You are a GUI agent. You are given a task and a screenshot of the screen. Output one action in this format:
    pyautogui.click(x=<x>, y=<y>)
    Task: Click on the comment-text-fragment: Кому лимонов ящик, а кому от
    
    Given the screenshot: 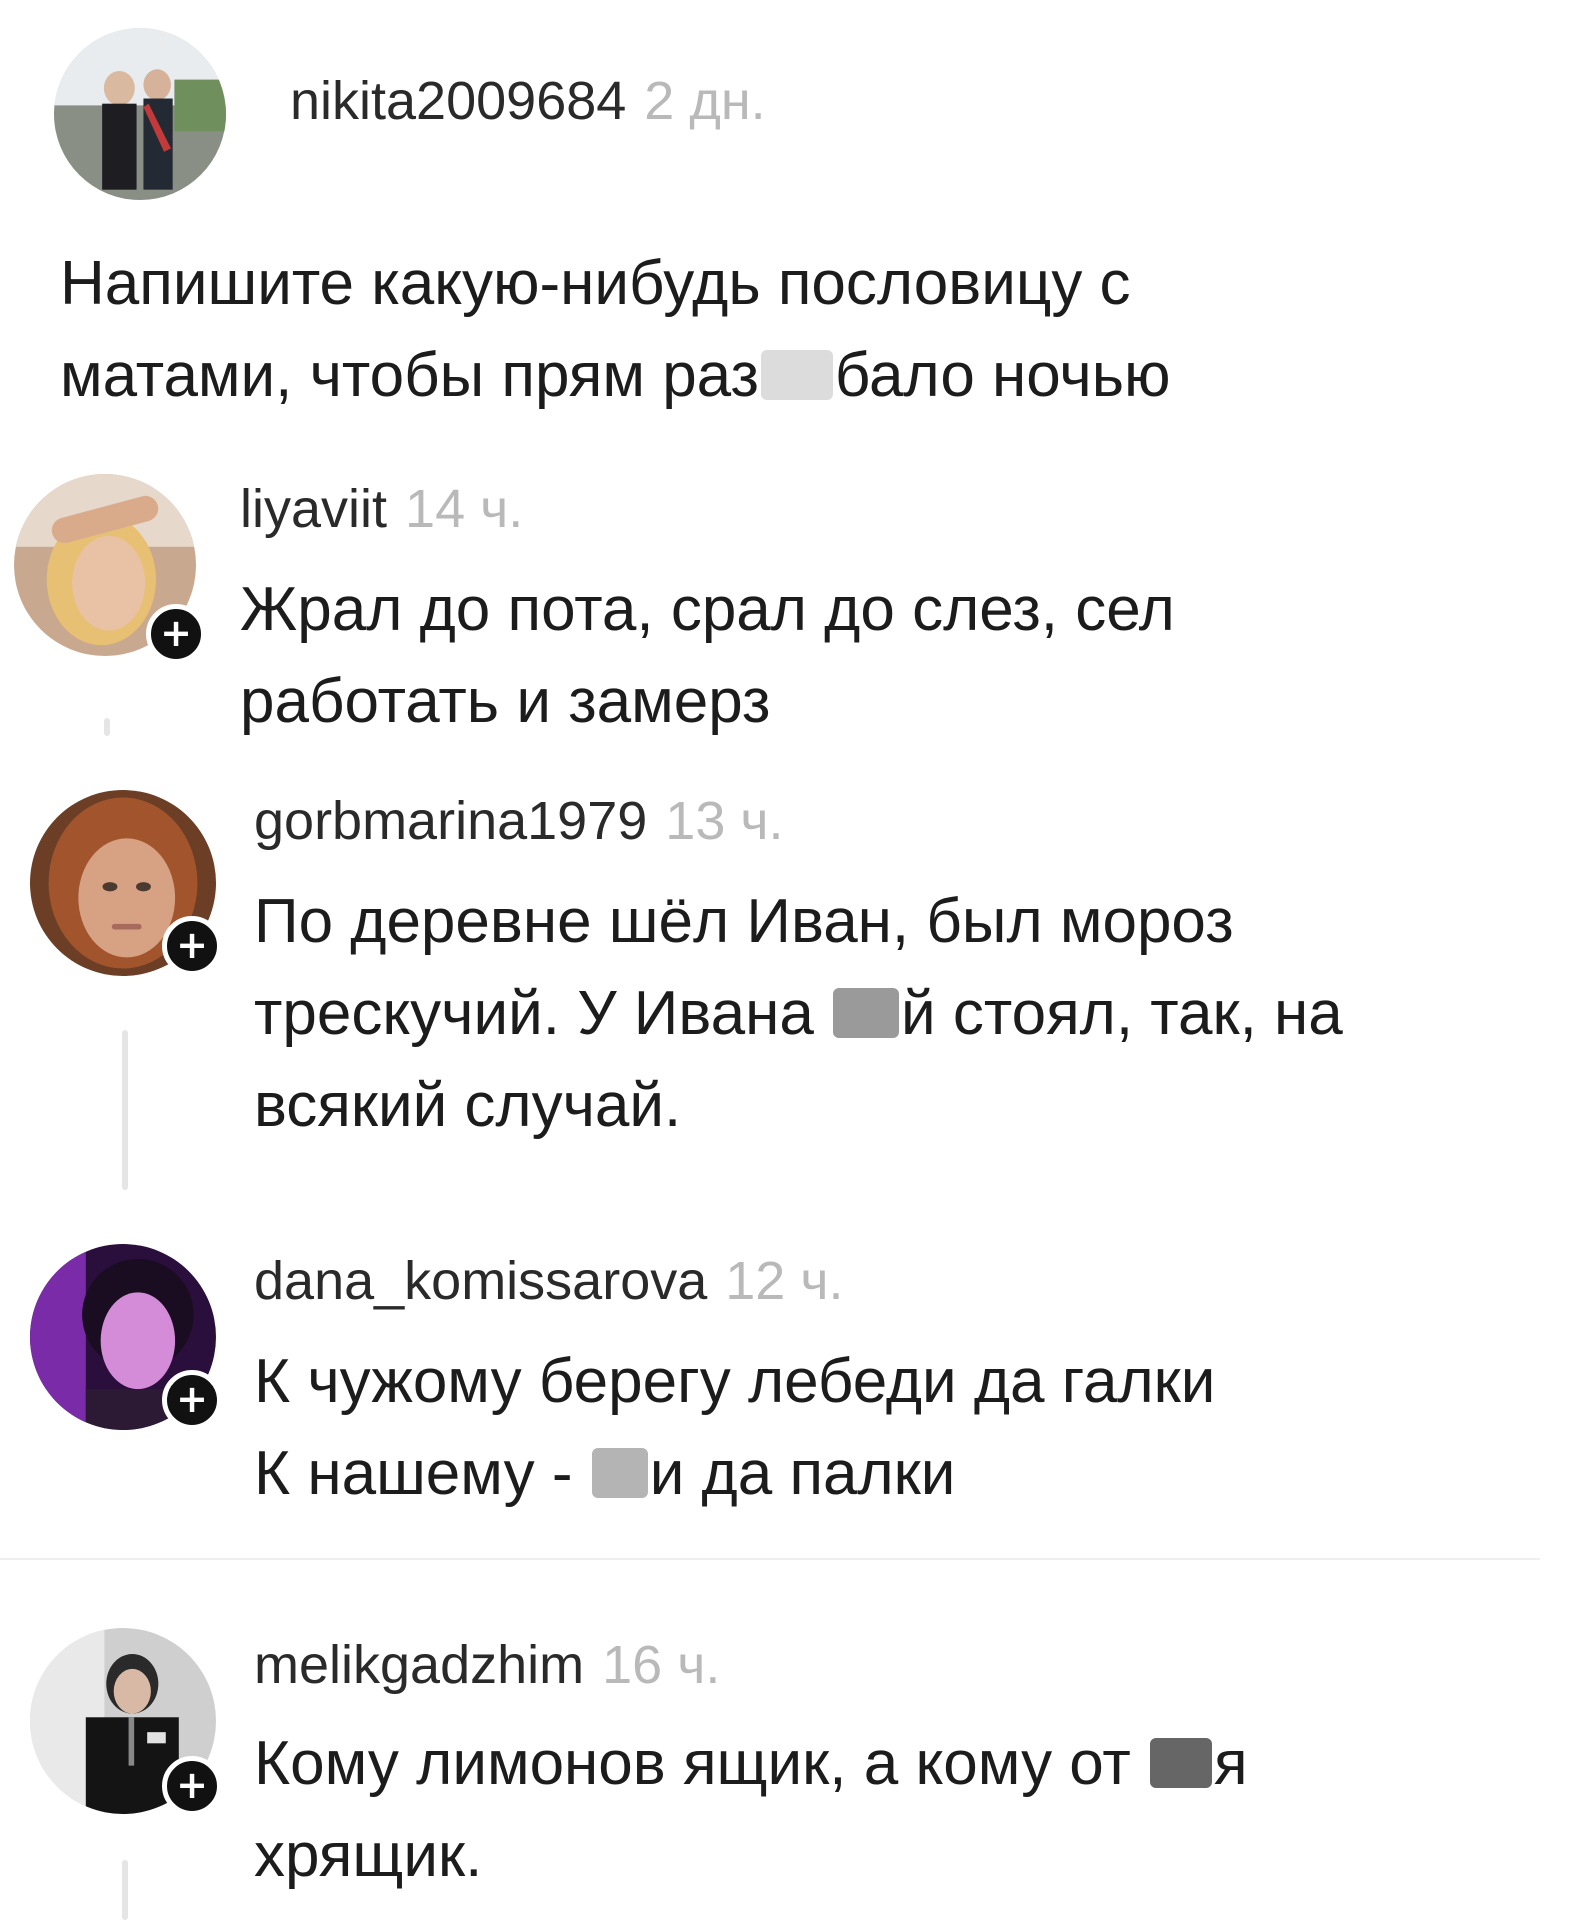 What is the action you would take?
    pyautogui.click(x=701, y=1763)
    